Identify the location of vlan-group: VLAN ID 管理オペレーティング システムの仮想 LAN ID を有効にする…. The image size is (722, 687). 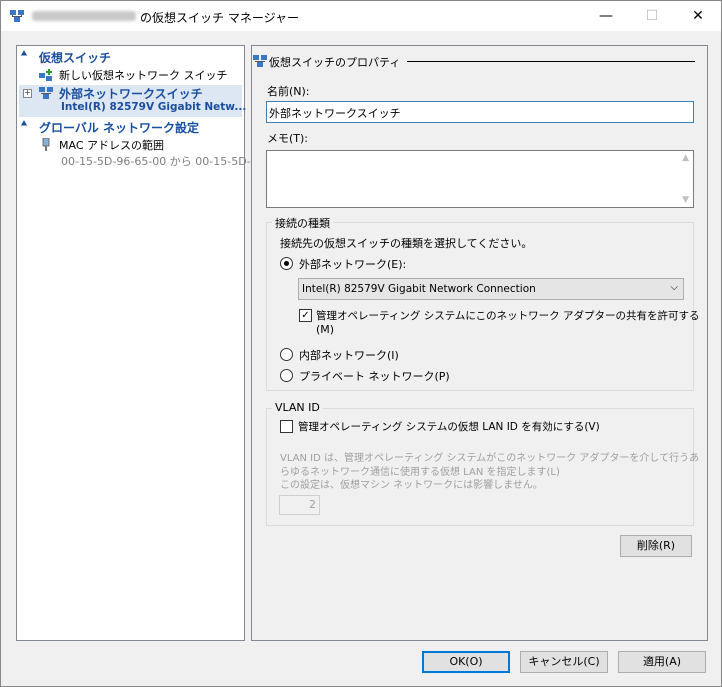
(482, 463).